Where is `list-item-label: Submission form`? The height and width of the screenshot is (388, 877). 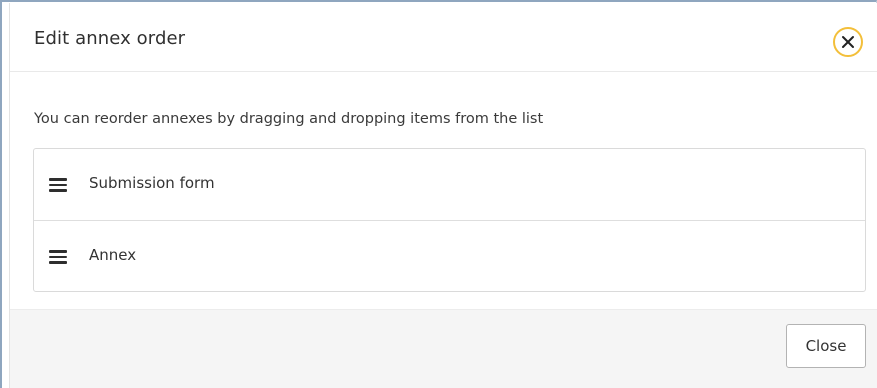
list-item-label: Submission form is located at coordinates (152, 183).